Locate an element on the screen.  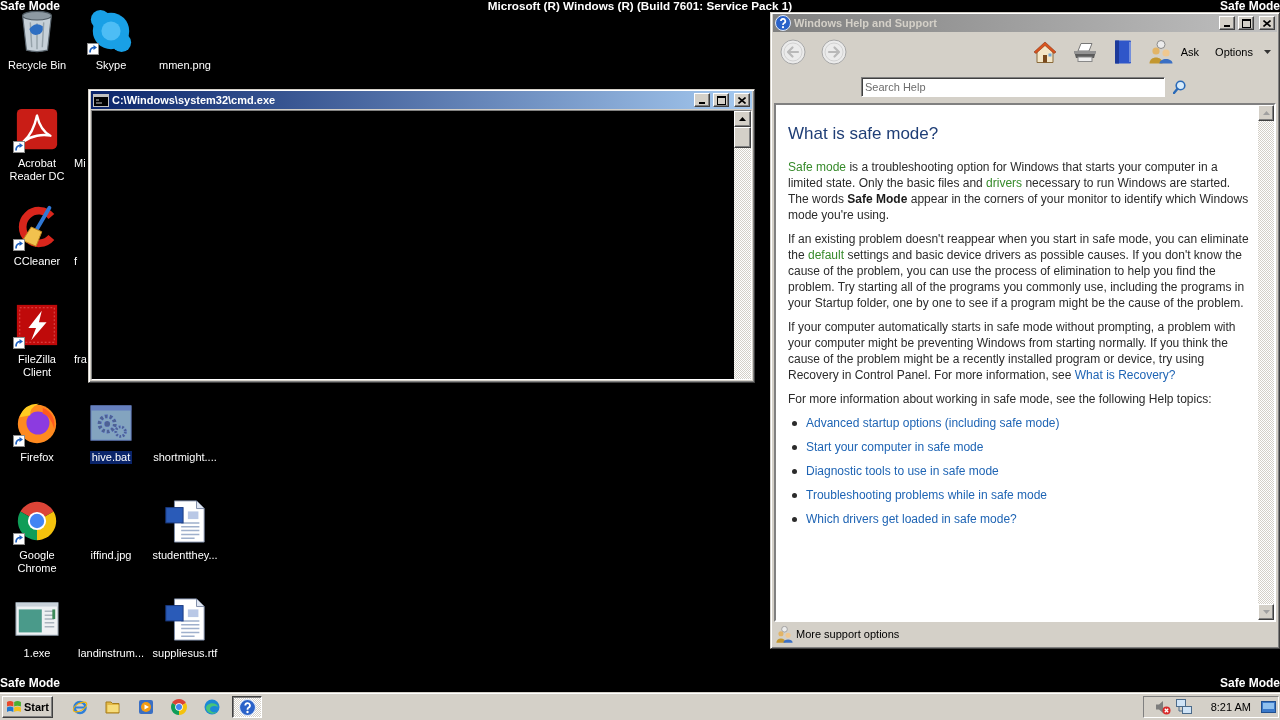
icon-label: Acrobat Reader DC is located at coordinates (37, 170).